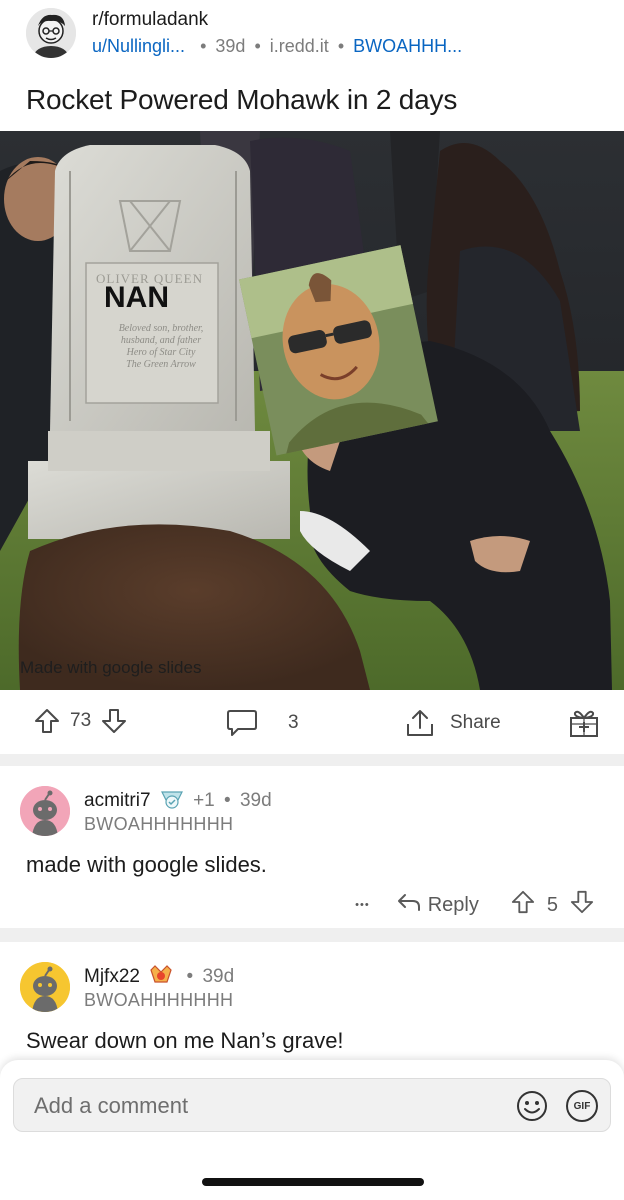  What do you see at coordinates (114, 721) in the screenshot?
I see `downvote-icon` at bounding box center [114, 721].